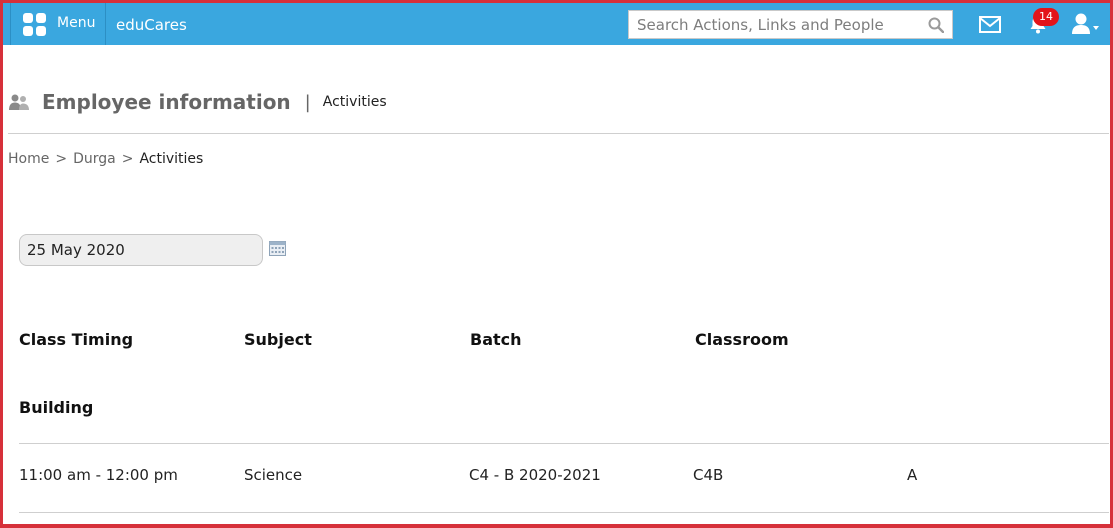 The image size is (1113, 528). What do you see at coordinates (564, 443) in the screenshot?
I see `table-header-divider` at bounding box center [564, 443].